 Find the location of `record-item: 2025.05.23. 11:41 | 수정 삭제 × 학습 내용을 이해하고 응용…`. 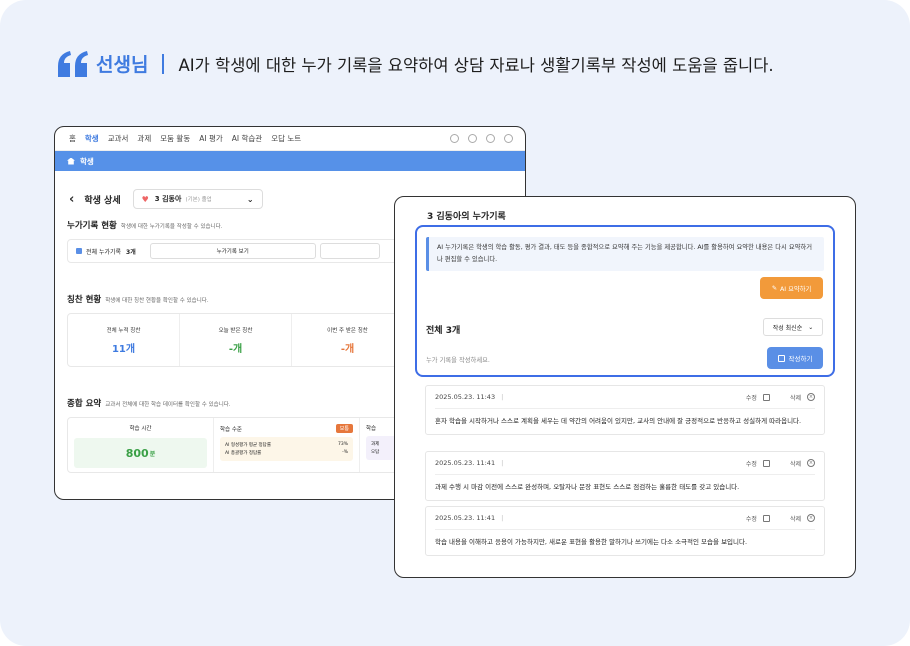

record-item: 2025.05.23. 11:41 | 수정 삭제 × 학습 내용을 이해하고 응용… is located at coordinates (625, 531).